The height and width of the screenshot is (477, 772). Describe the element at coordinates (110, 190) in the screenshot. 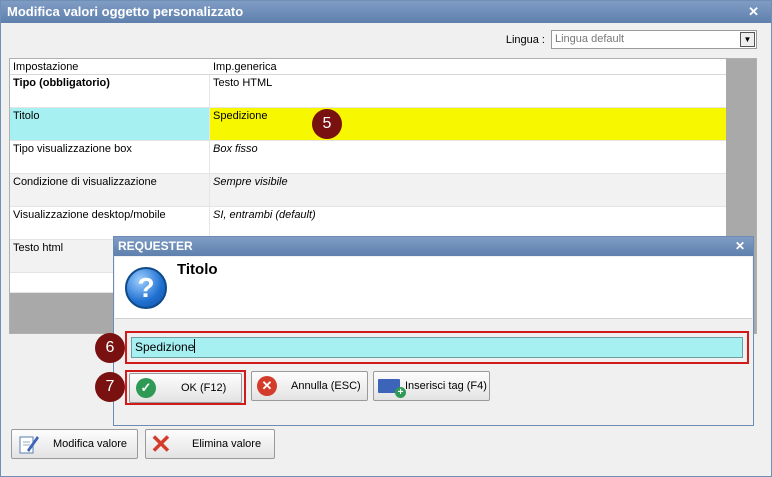

I see `setting-cell: Condizione di visualizzazione` at that location.